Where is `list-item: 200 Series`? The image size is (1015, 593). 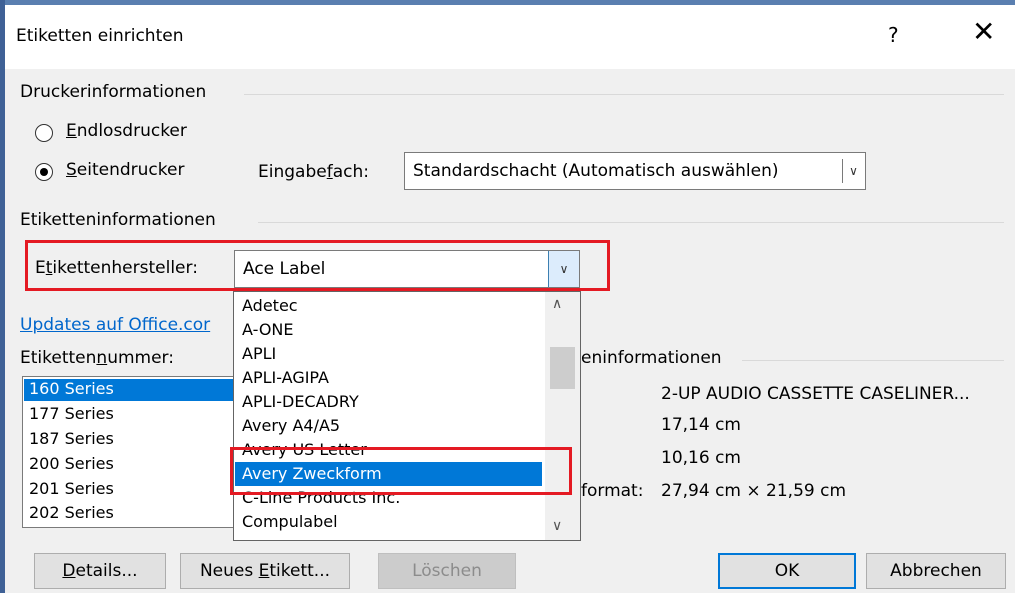 list-item: 200 Series is located at coordinates (71, 463).